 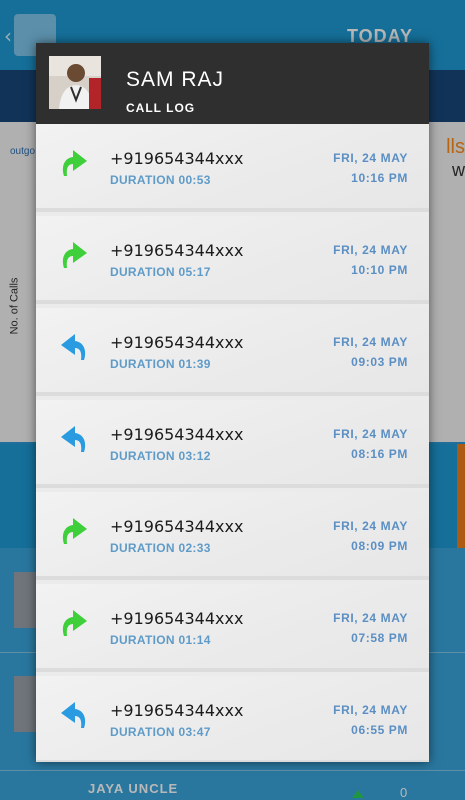 What do you see at coordinates (379, 638) in the screenshot?
I see `call-time: 07:58 PM` at bounding box center [379, 638].